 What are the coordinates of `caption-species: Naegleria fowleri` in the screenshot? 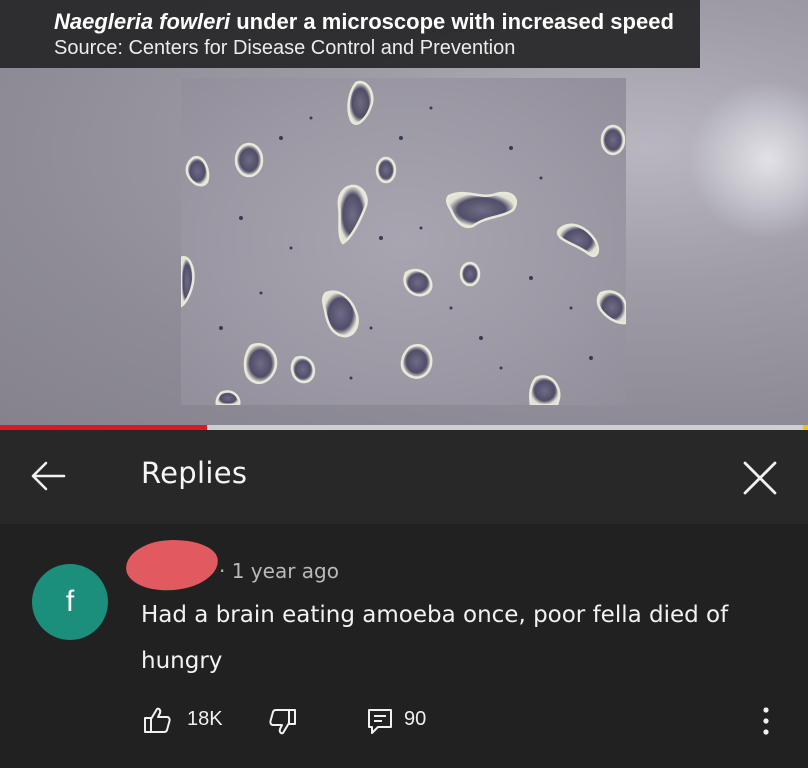 It's located at (142, 21).